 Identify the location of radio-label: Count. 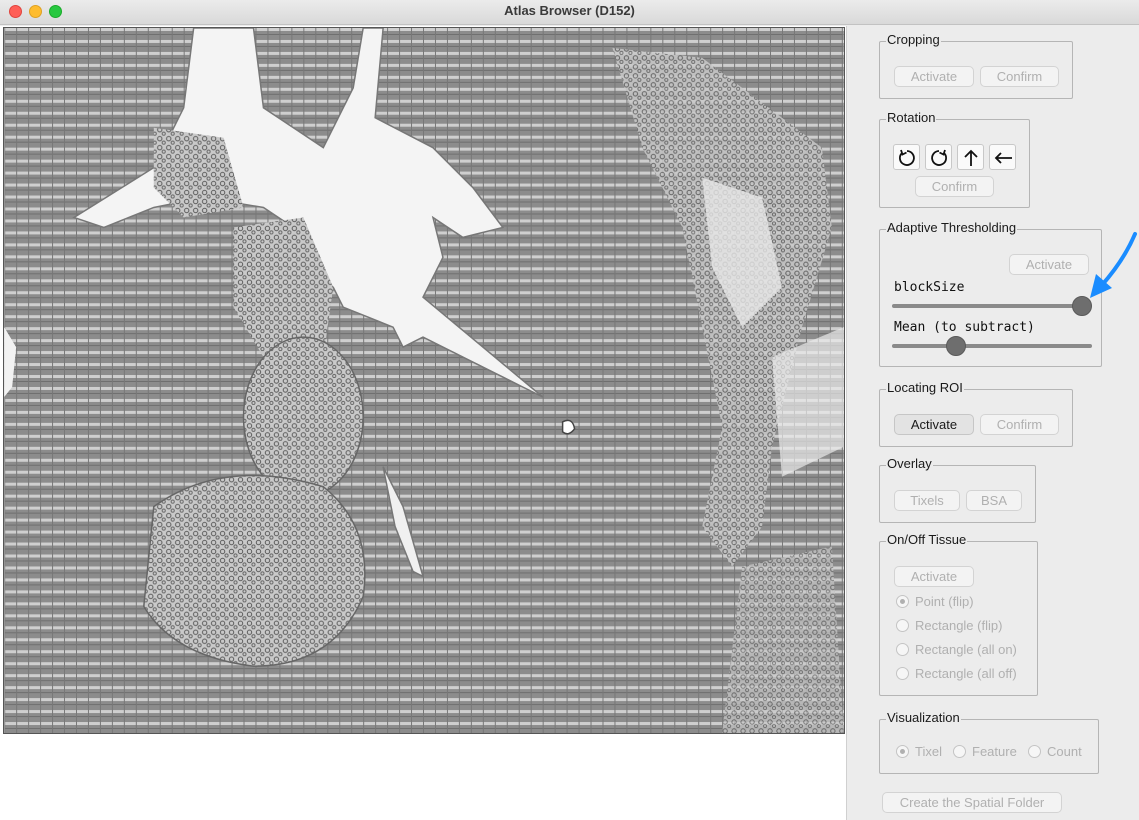
(1064, 751).